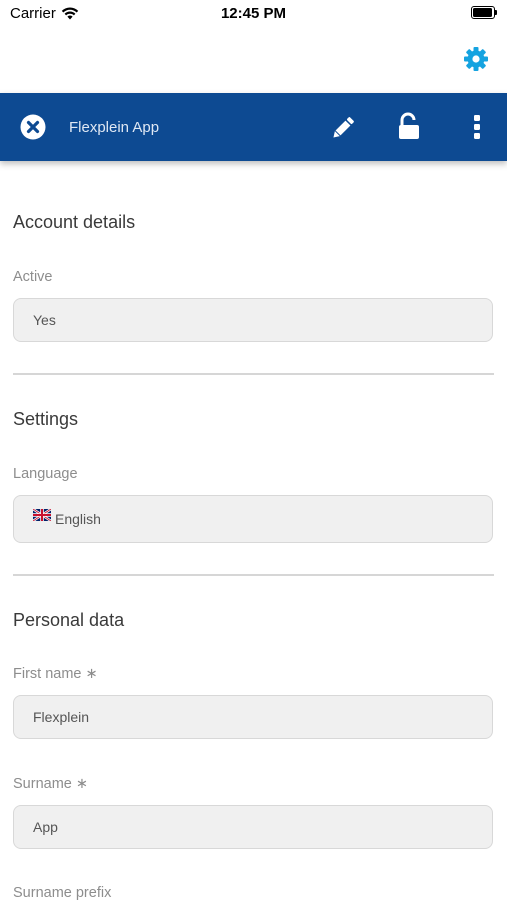  What do you see at coordinates (476, 59) in the screenshot?
I see `gear-icon` at bounding box center [476, 59].